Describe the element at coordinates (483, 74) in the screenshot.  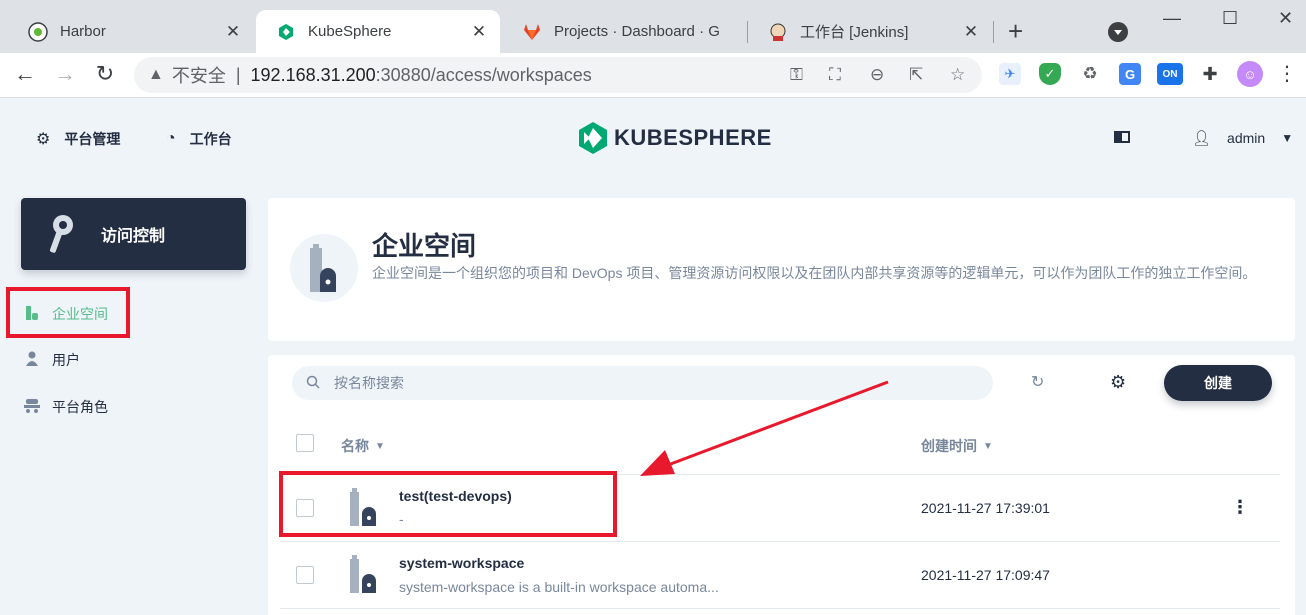
I see `address-path: :30880/access/workspaces` at that location.